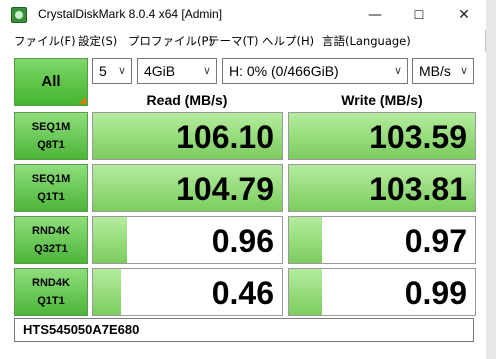 The image size is (496, 359). What do you see at coordinates (130, 14) in the screenshot?
I see `window-title: CrystalDiskMark 8.0.4 x64 [Admin]` at bounding box center [130, 14].